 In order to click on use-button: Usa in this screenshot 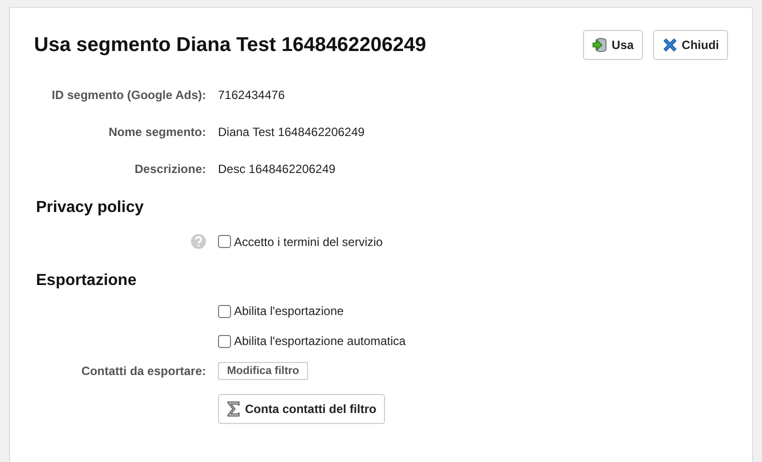, I will do `click(612, 45)`.